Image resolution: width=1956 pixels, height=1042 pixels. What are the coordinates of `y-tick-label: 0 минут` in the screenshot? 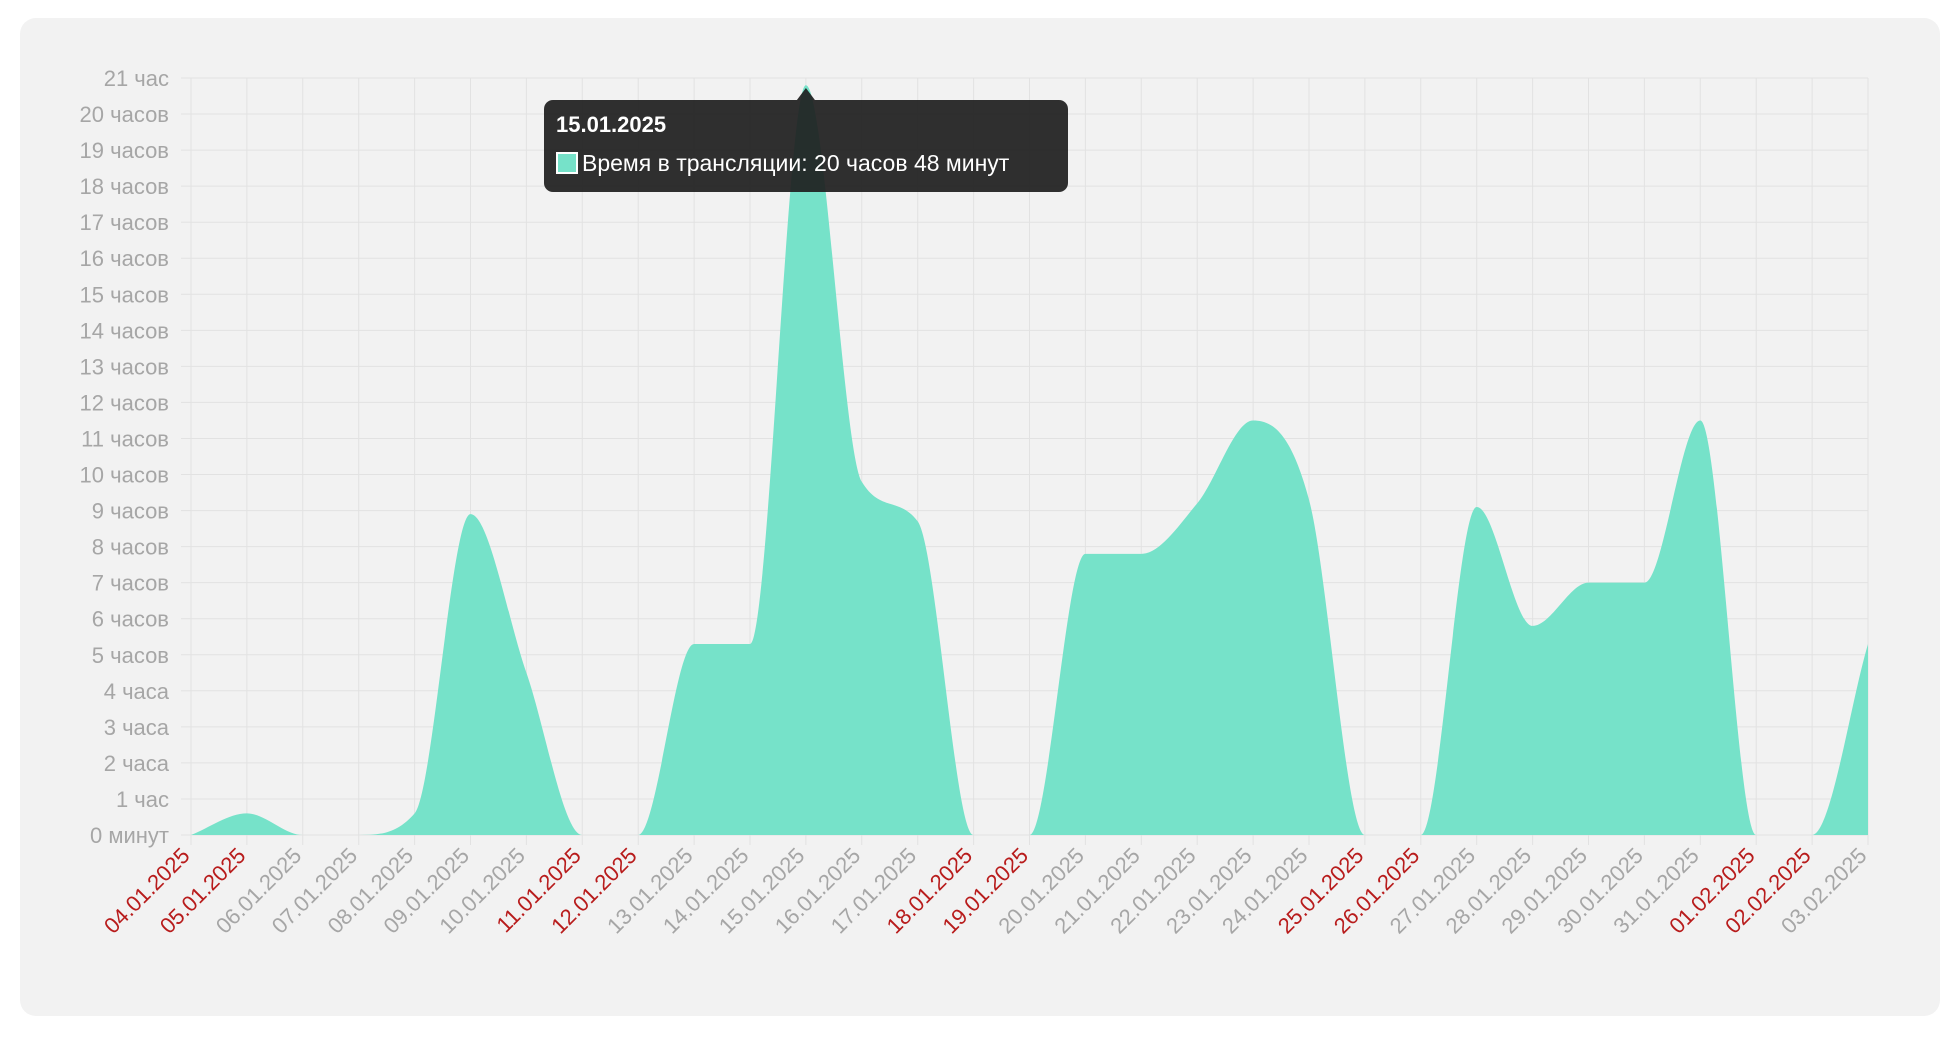 It's located at (129, 835).